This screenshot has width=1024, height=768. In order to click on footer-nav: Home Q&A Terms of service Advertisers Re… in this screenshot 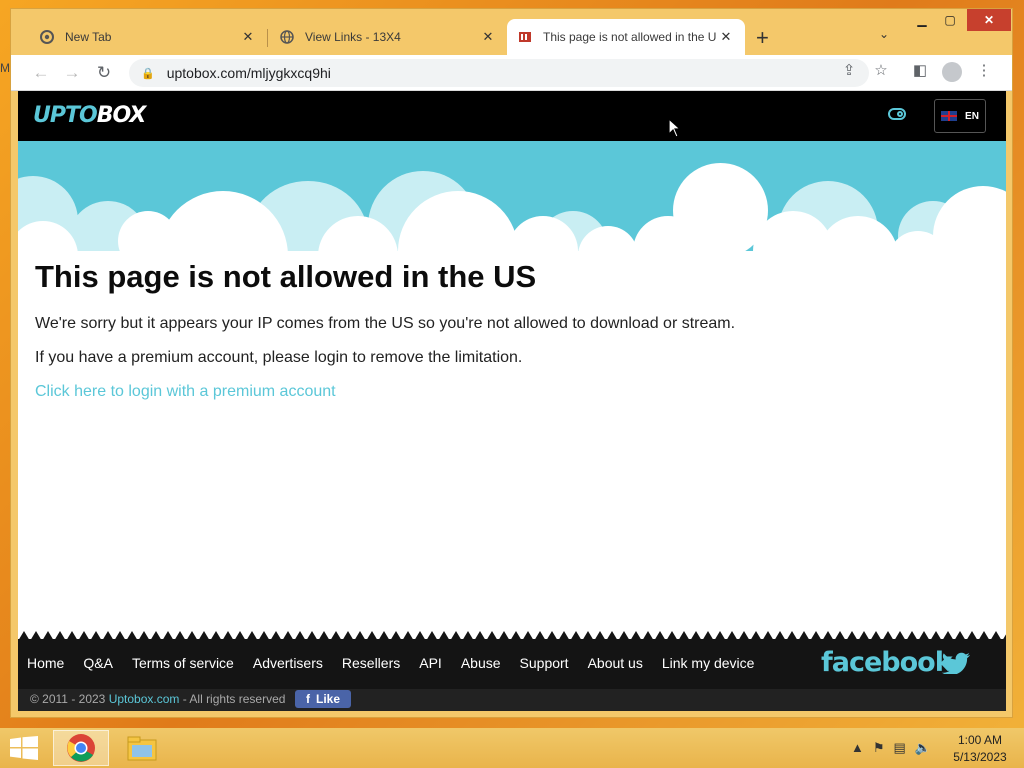, I will do `click(390, 663)`.